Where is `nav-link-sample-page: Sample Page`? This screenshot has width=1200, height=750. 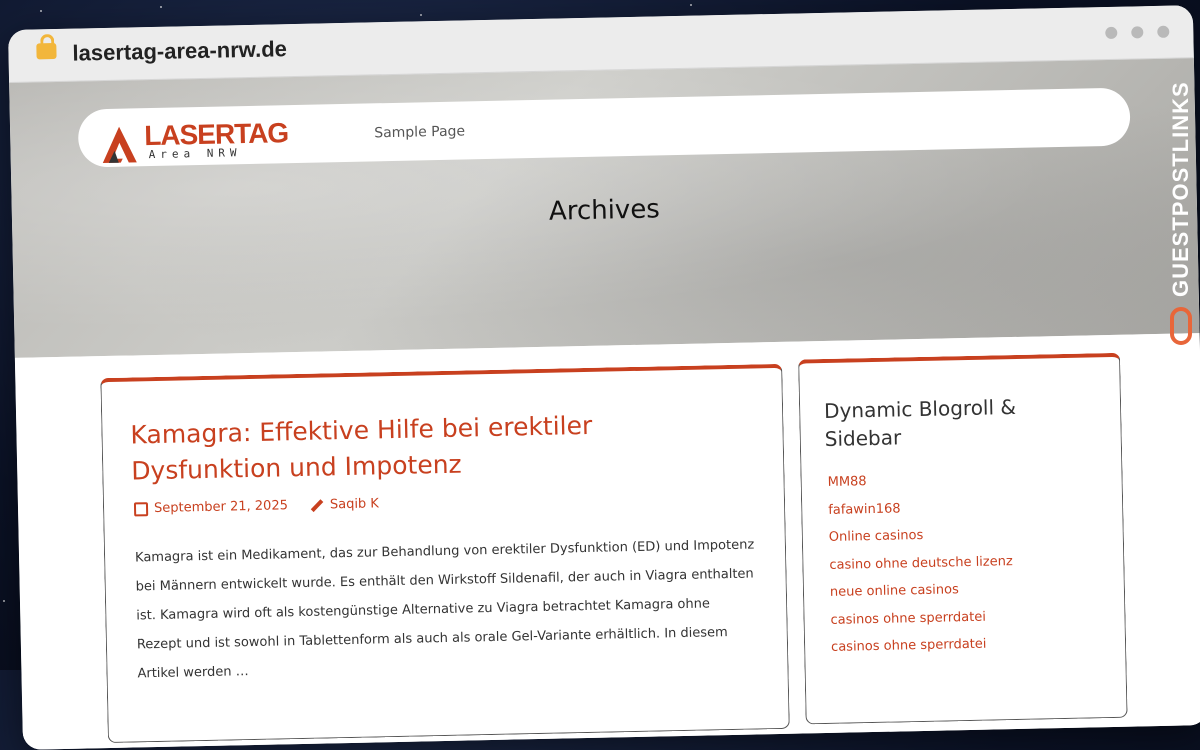
nav-link-sample-page: Sample Page is located at coordinates (419, 132).